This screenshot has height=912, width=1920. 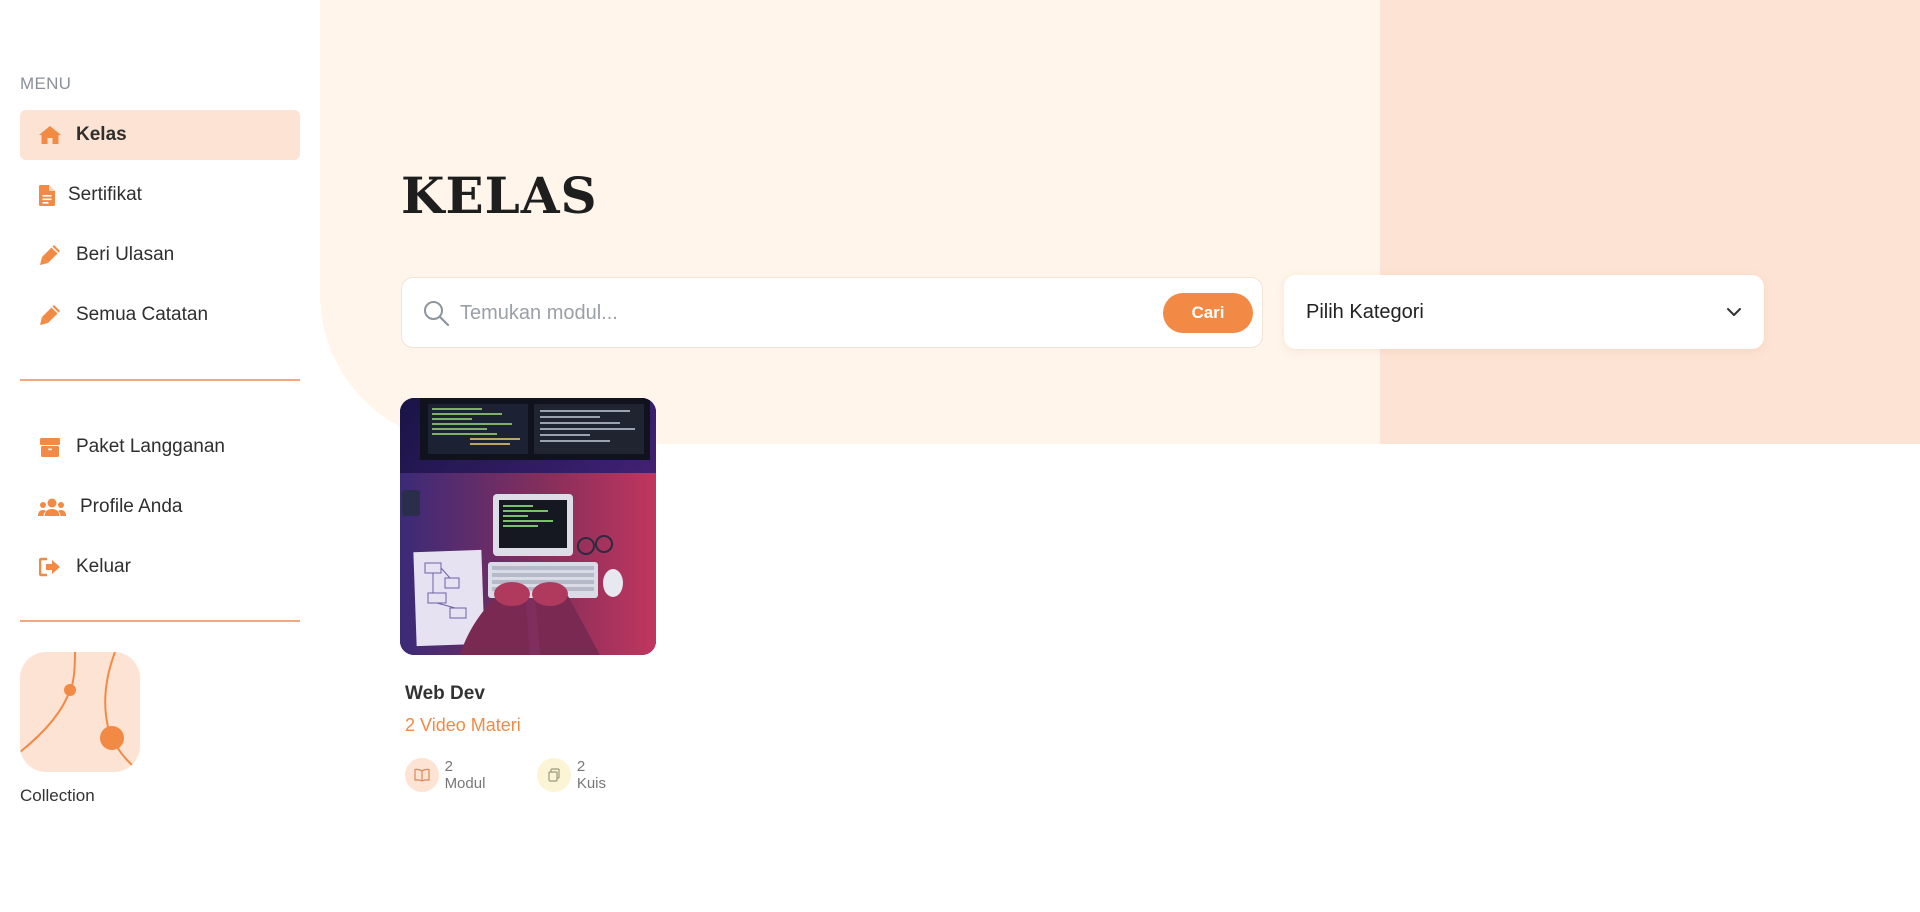 What do you see at coordinates (499, 195) in the screenshot?
I see `page-title: KELAS` at bounding box center [499, 195].